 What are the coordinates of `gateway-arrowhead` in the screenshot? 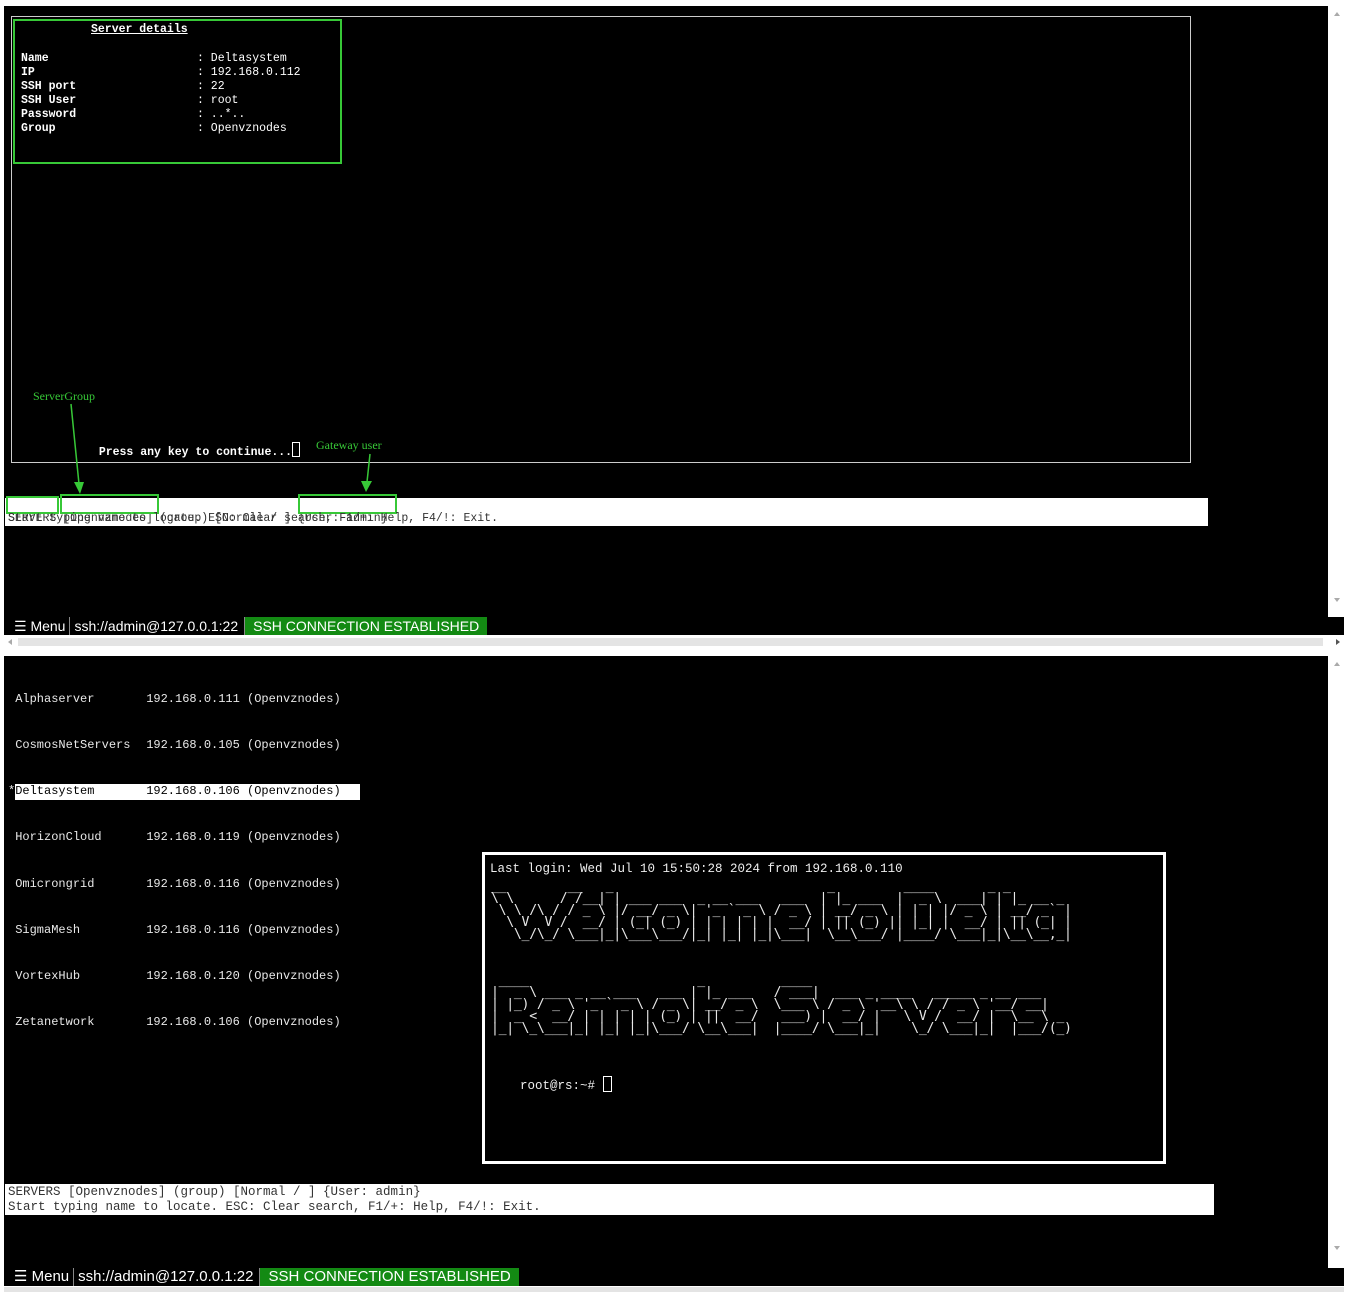 It's located at (366, 486).